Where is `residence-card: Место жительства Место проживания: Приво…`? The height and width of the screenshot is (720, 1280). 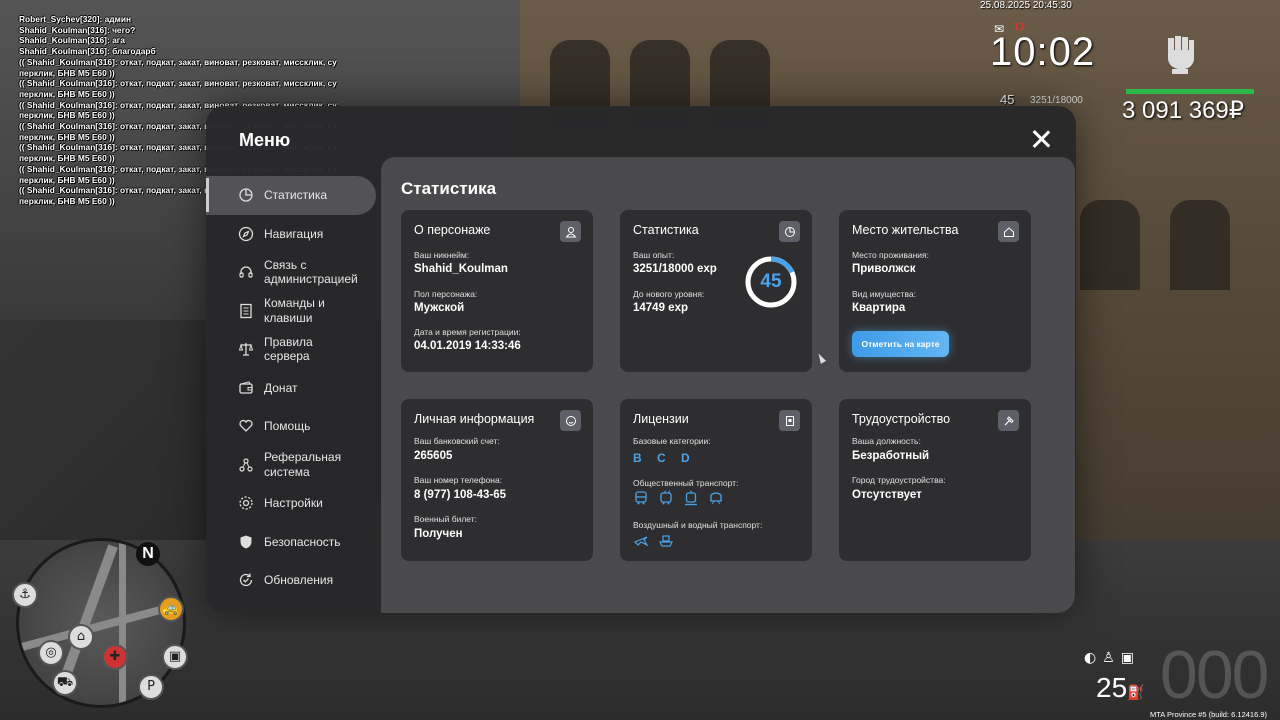 residence-card: Место жительства Место проживания: Приво… is located at coordinates (935, 291).